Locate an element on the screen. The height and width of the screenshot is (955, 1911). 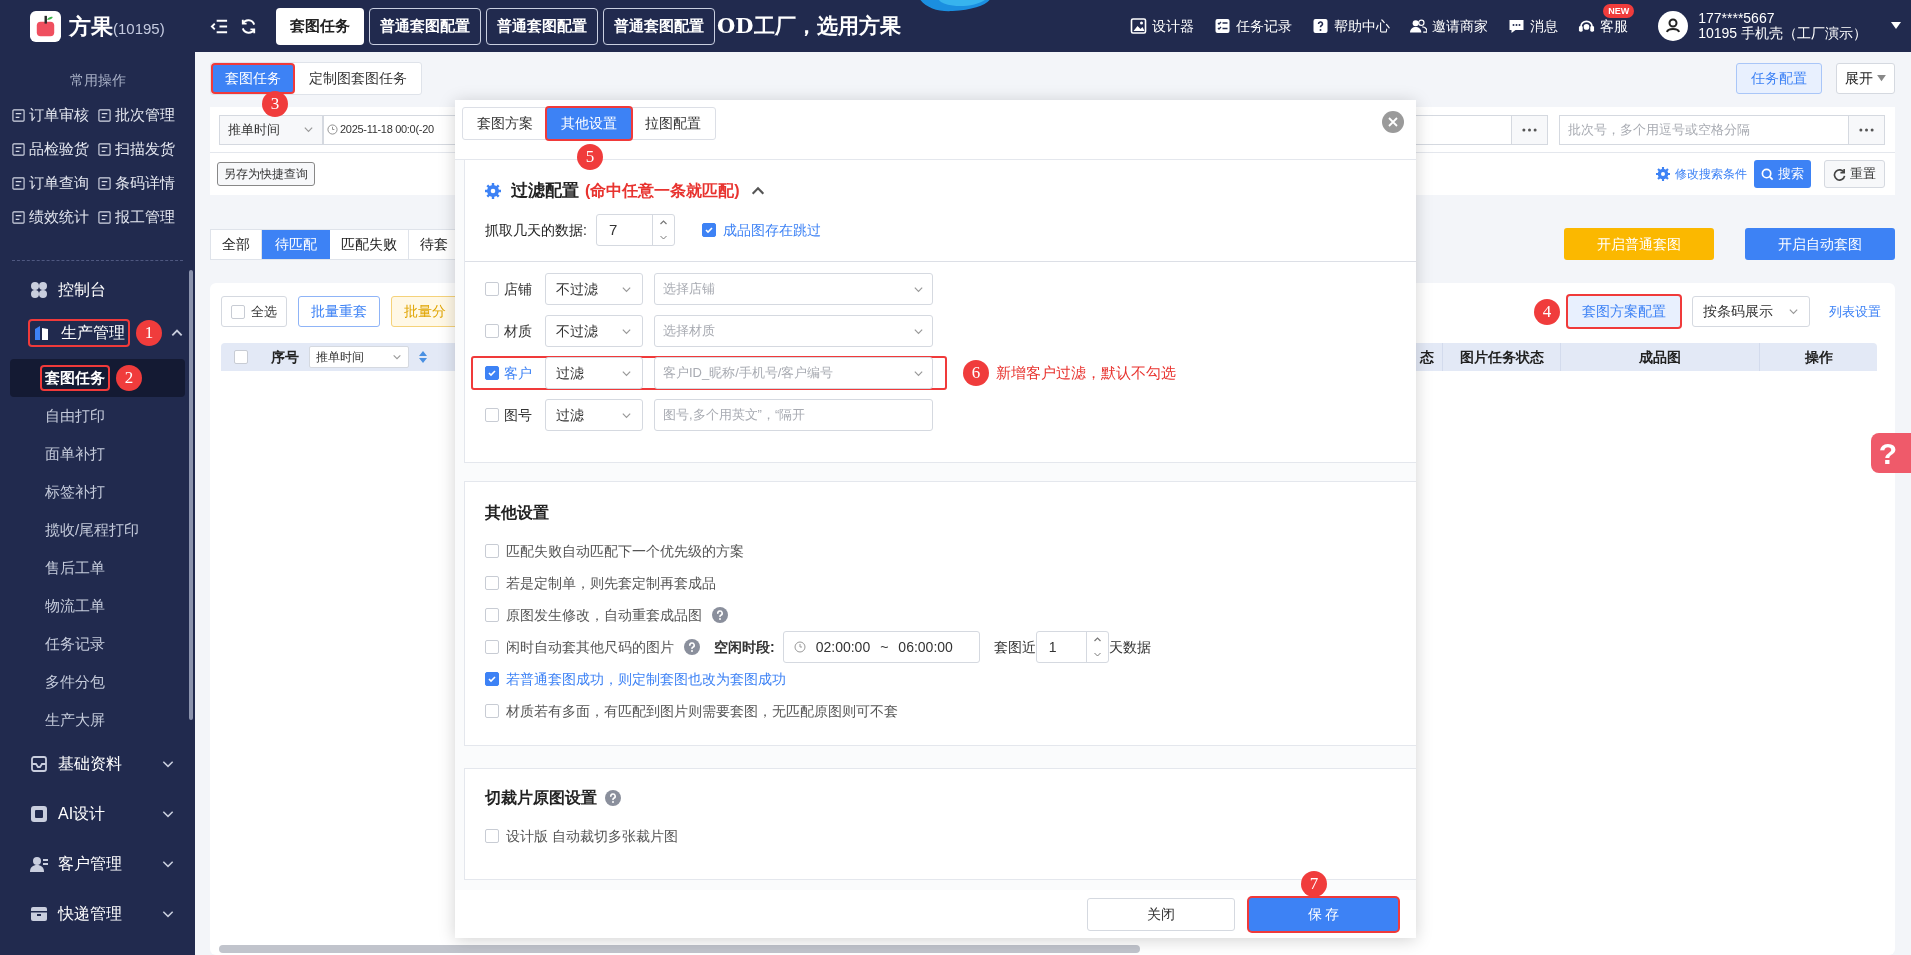
submenu-item: 自由打印 is located at coordinates (75, 416).